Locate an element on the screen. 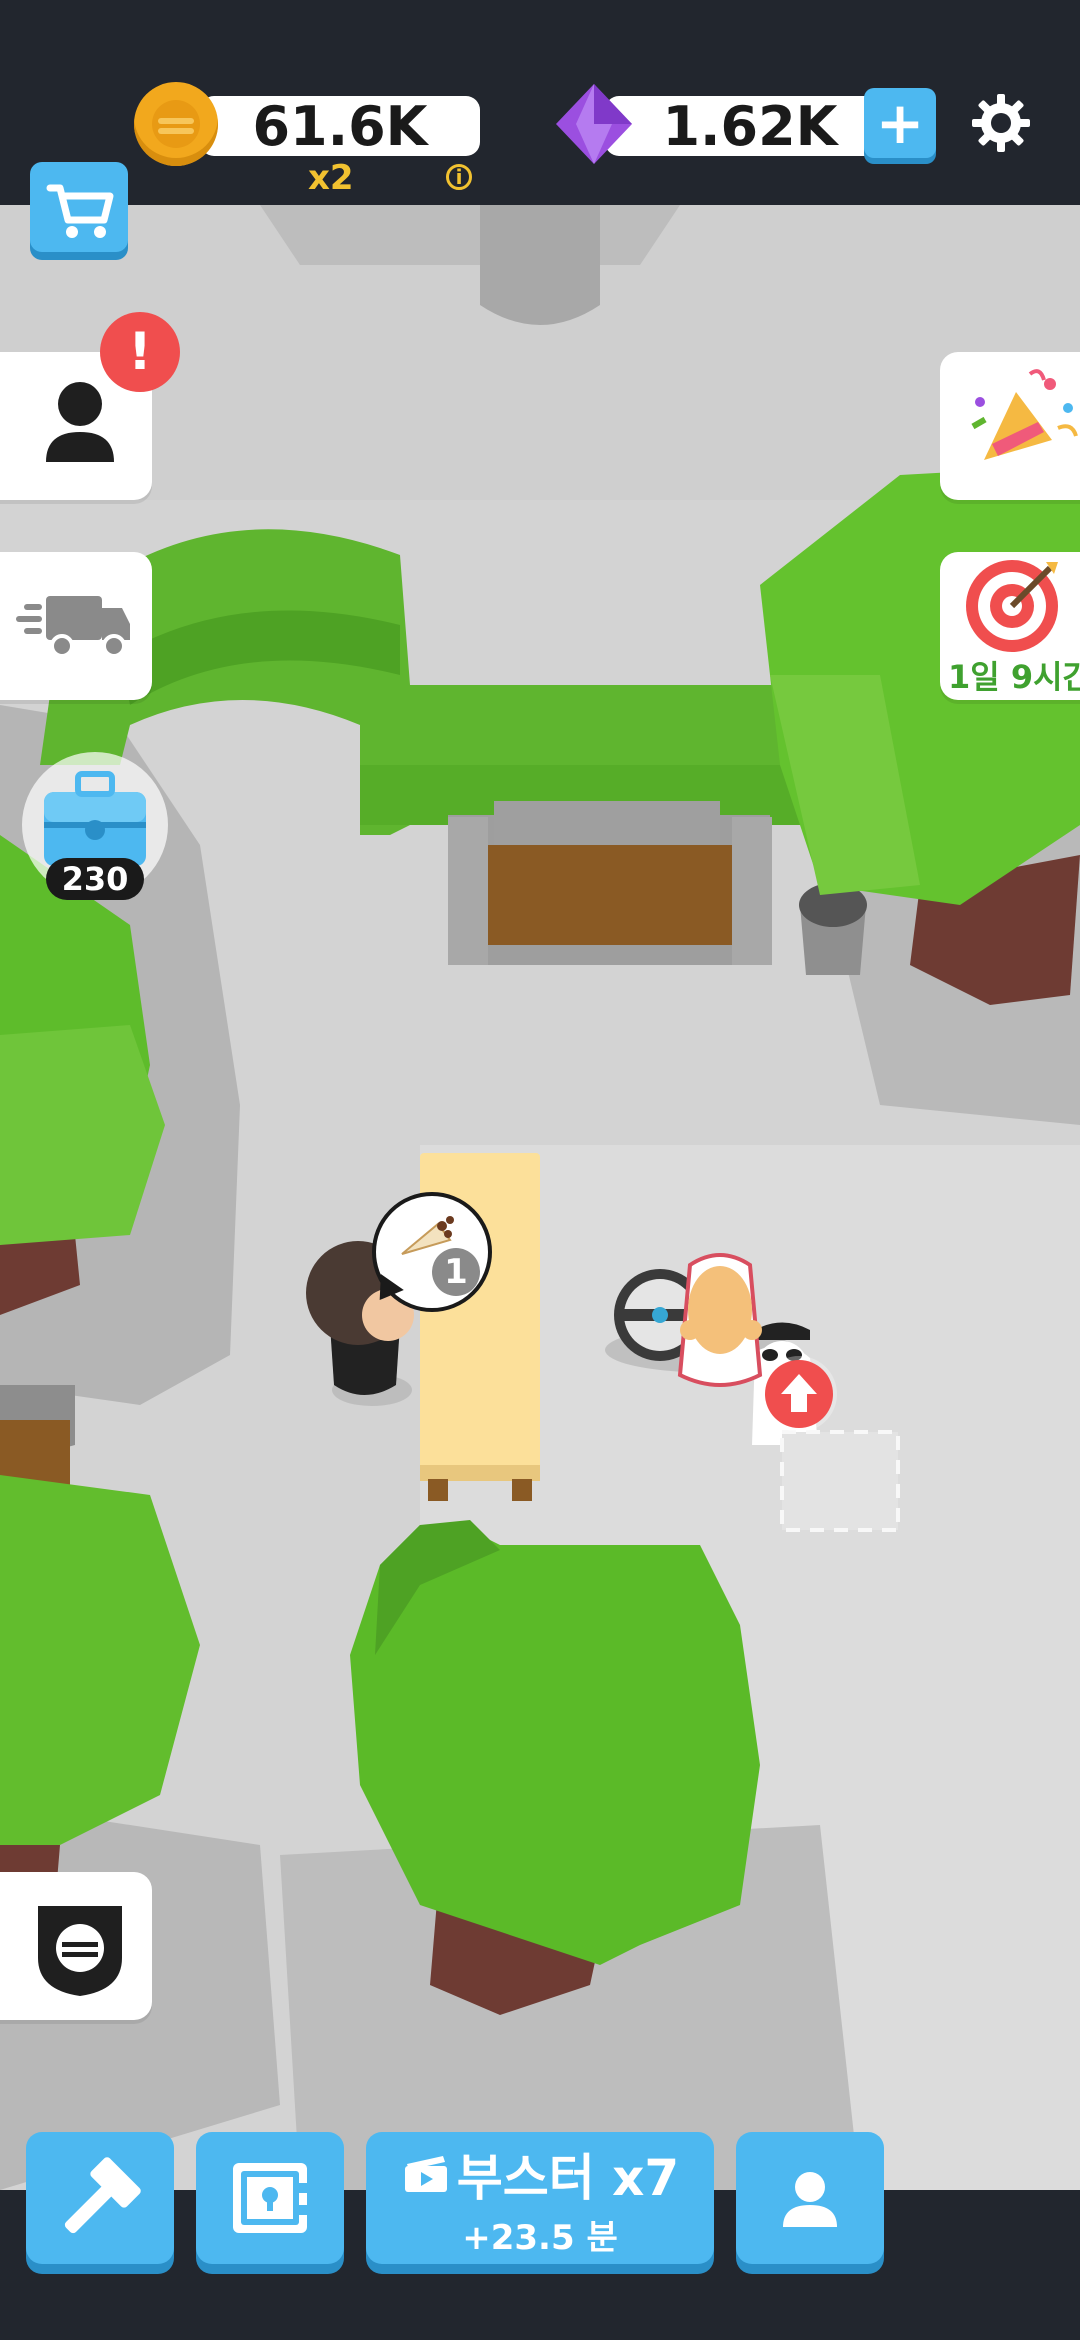 This screenshot has height=2340, width=1080. safe-icon is located at coordinates (270, 2198).